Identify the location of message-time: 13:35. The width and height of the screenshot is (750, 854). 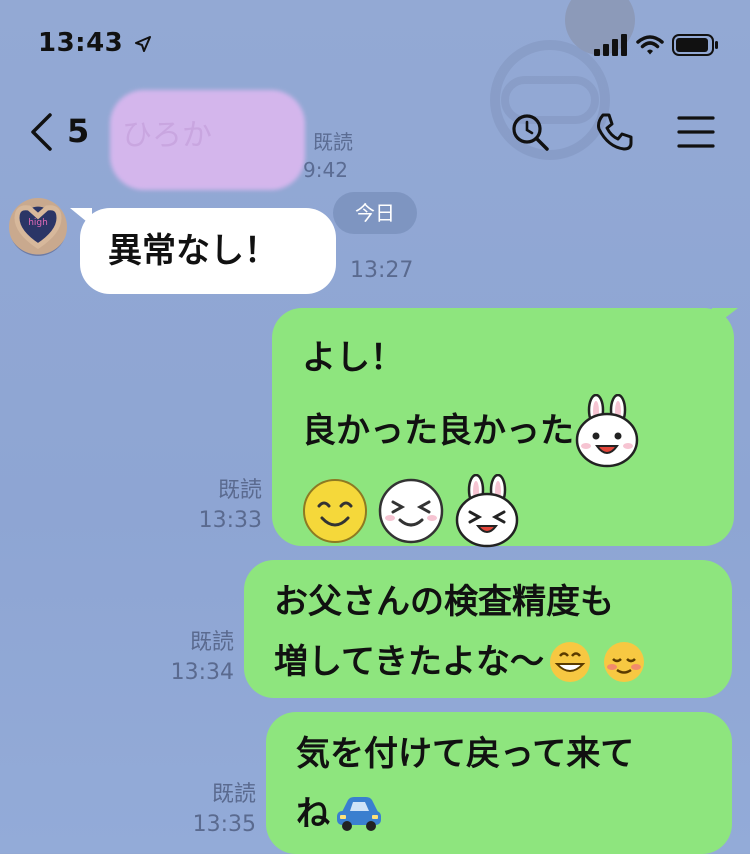
(224, 824).